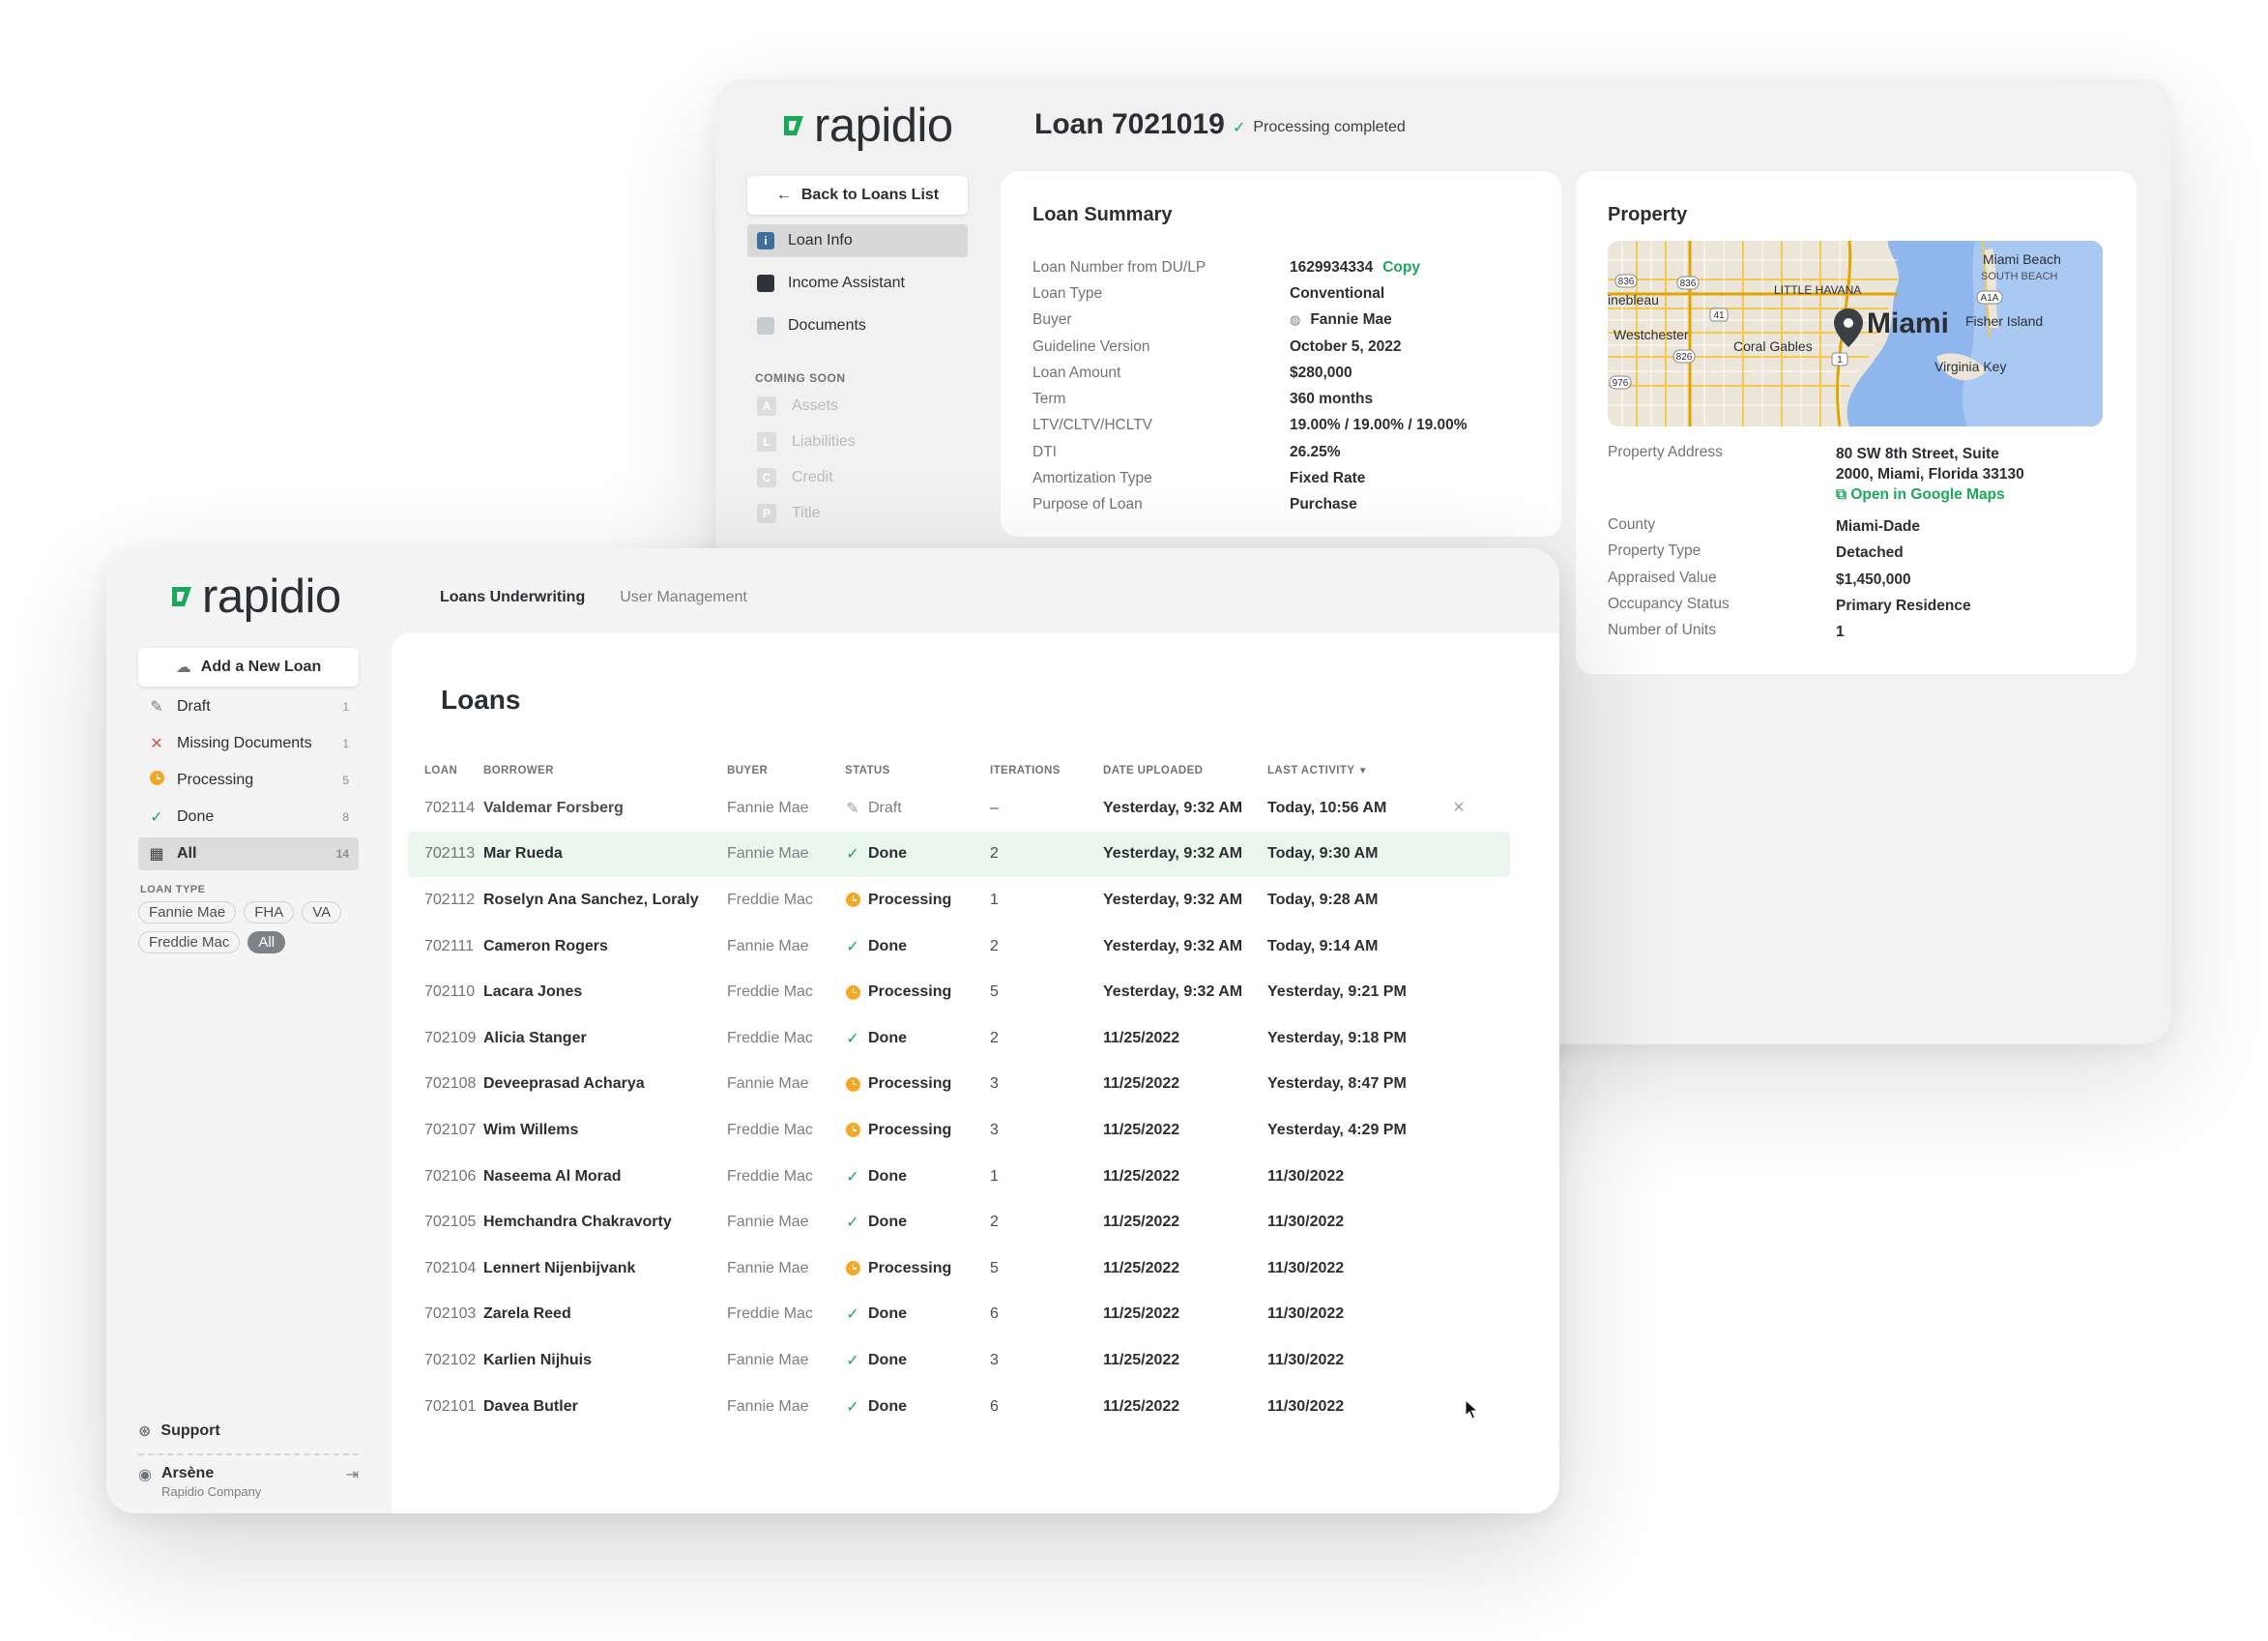  I want to click on add-new-loan-button: ☁ Add a New Loan, so click(248, 667).